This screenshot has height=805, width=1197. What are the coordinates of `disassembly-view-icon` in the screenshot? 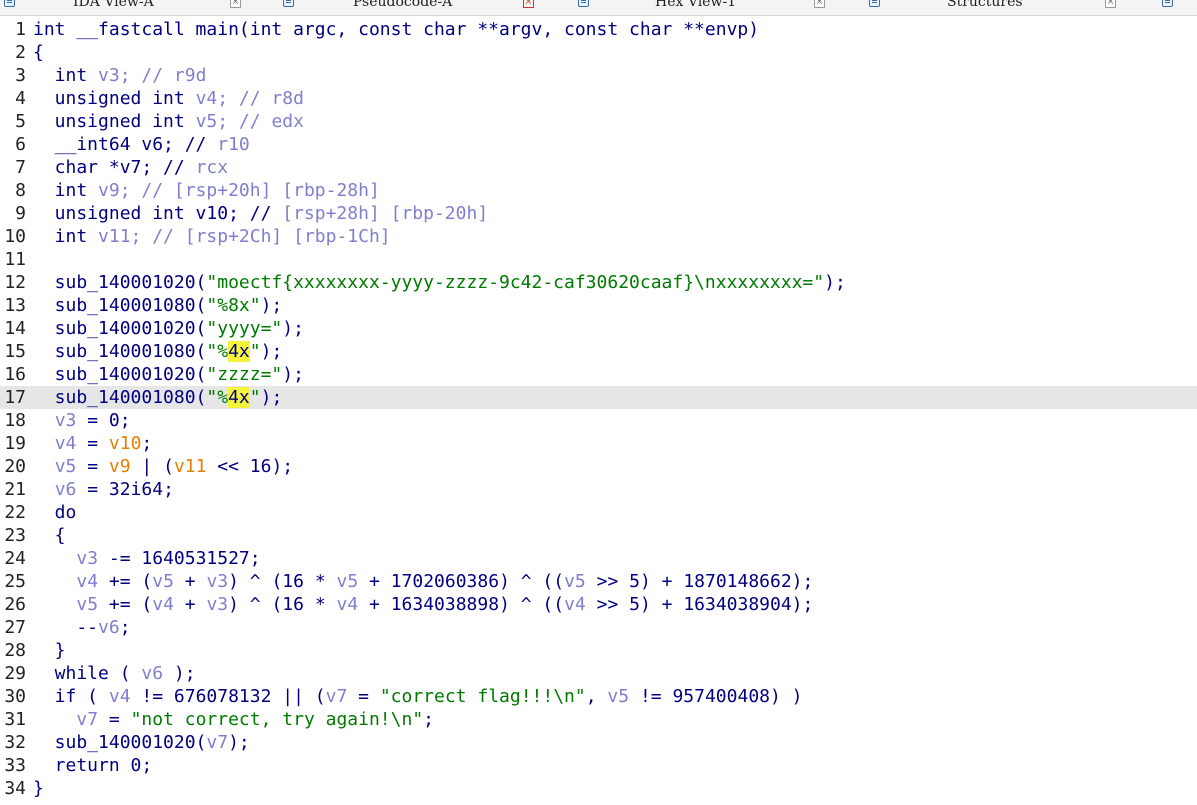 It's located at (9, 3).